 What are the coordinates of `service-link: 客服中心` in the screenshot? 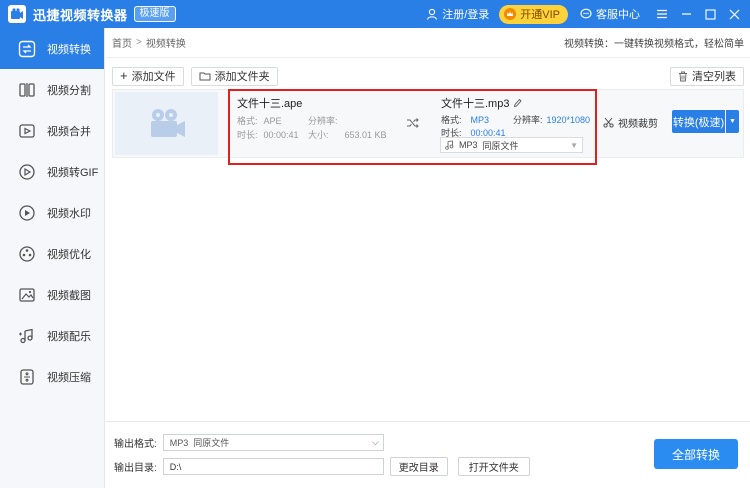 It's located at (610, 14).